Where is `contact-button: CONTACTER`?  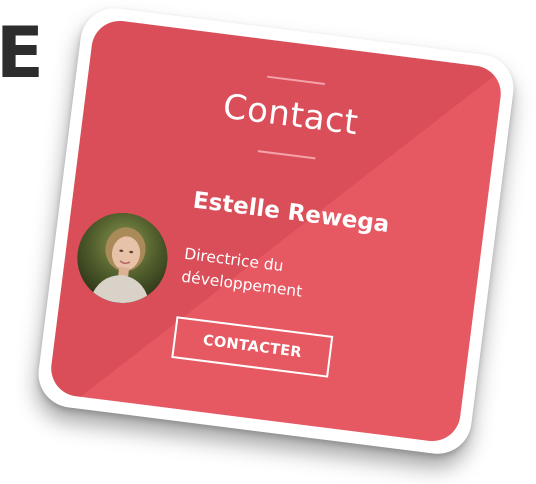 contact-button: CONTACTER is located at coordinates (252, 347).